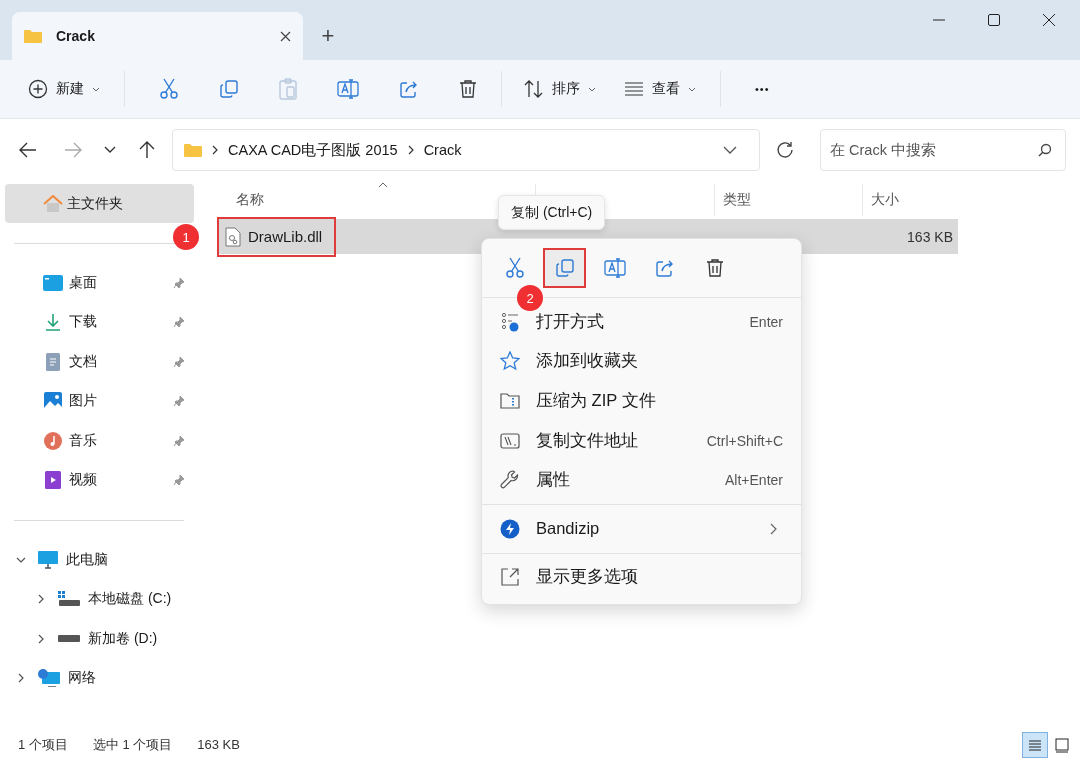 The image size is (1080, 758). What do you see at coordinates (785, 150) in the screenshot?
I see `refresh-icon` at bounding box center [785, 150].